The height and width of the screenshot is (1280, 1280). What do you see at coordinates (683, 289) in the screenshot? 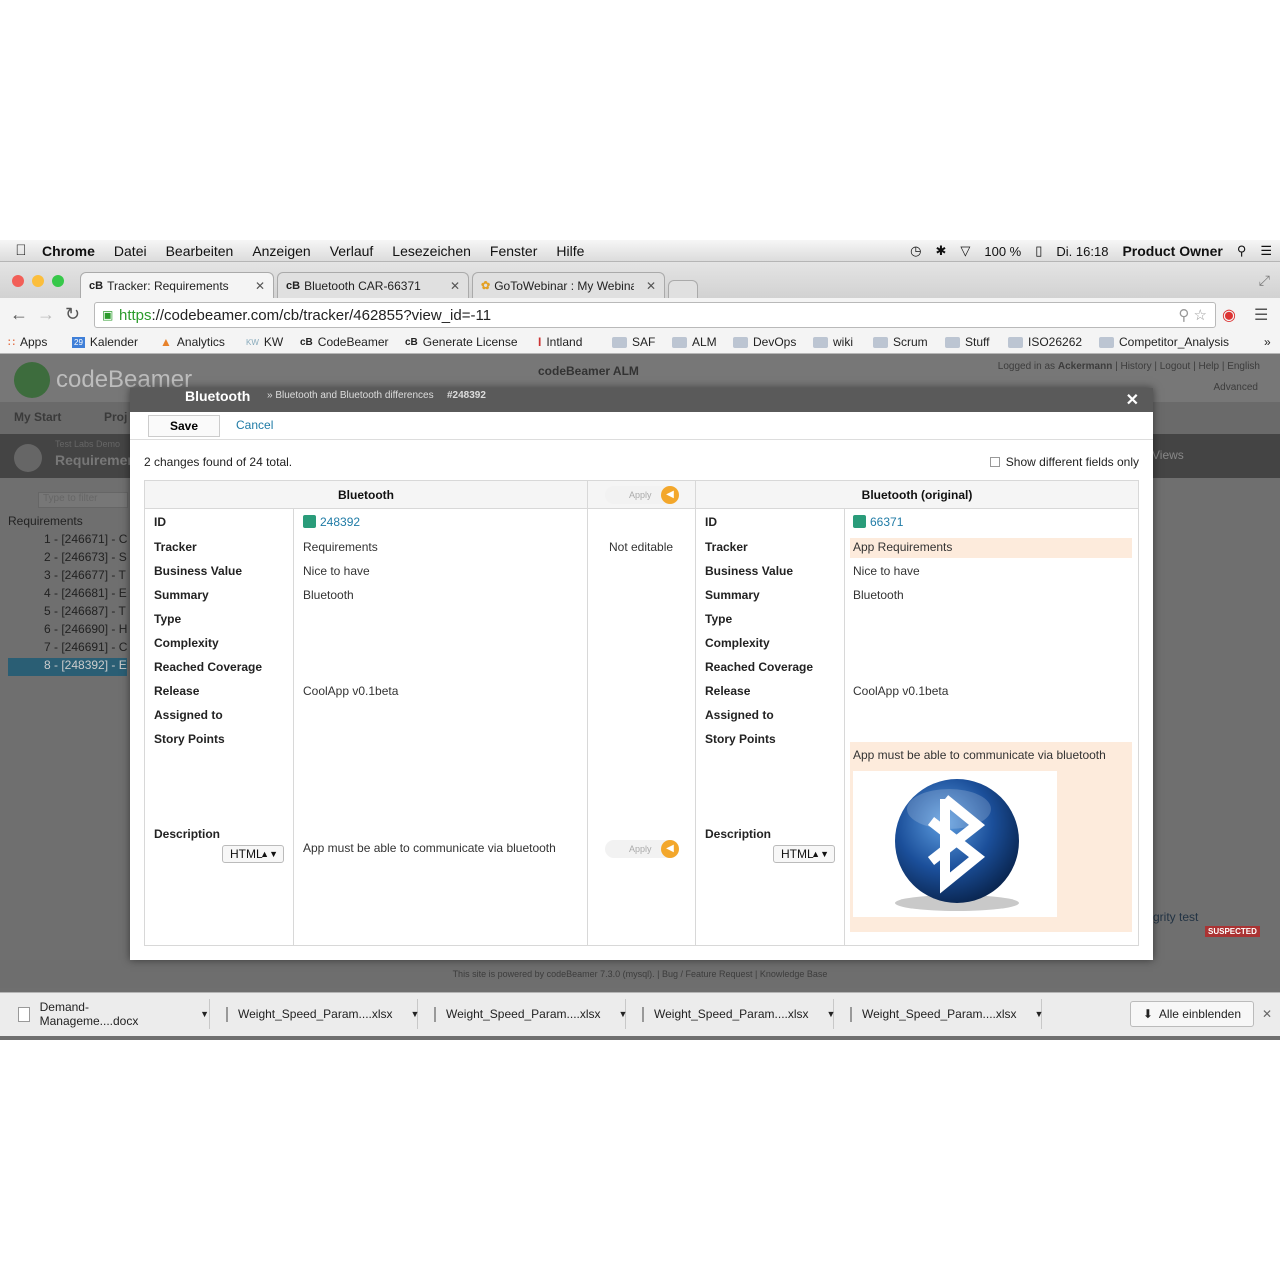
I see `new-tab-button` at bounding box center [683, 289].